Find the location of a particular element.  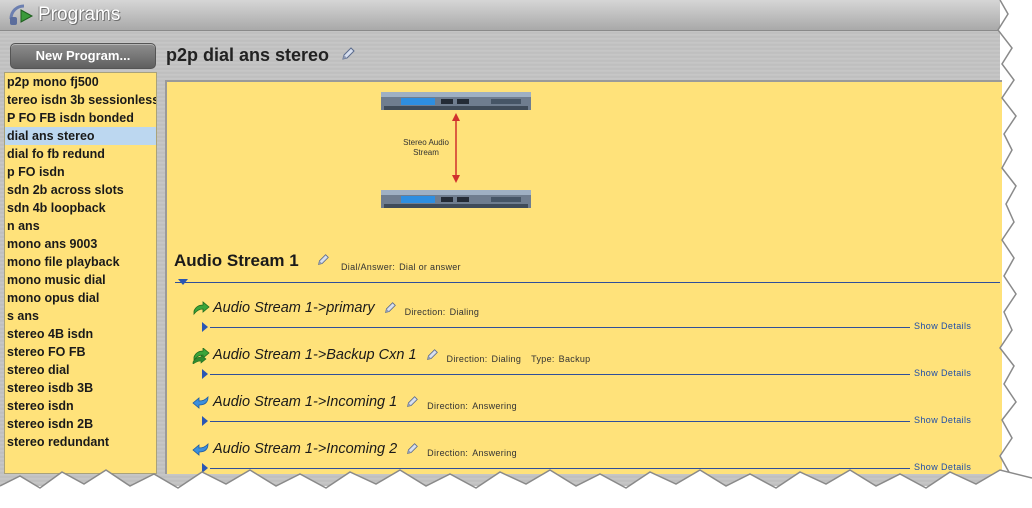

program-list-item: dial fo fb redund is located at coordinates (80, 154).